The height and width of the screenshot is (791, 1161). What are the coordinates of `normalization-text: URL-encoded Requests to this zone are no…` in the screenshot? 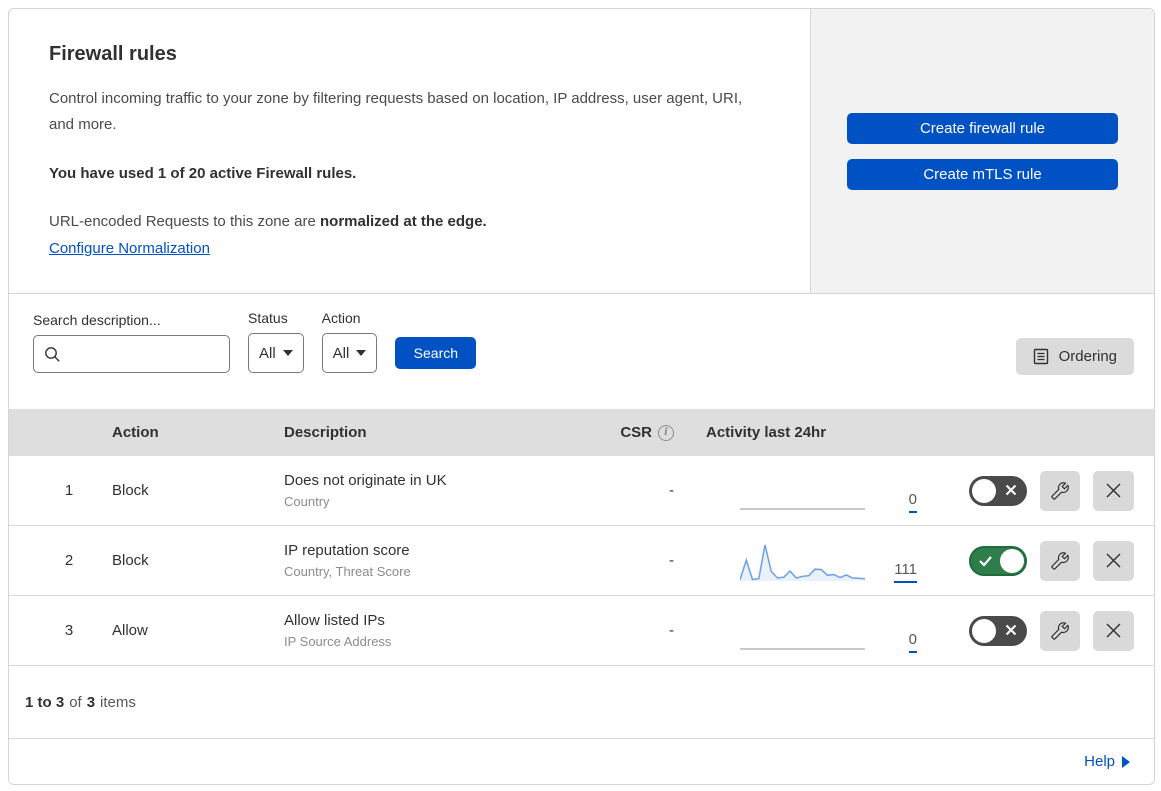 It's located at (409, 222).